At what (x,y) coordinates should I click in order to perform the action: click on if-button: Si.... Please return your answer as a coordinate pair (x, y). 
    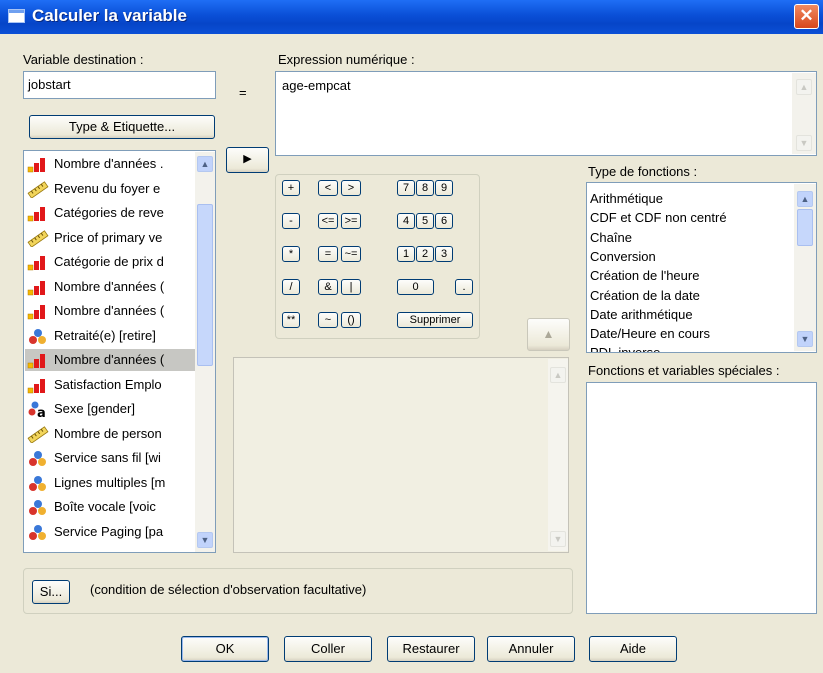
    Looking at the image, I should click on (51, 592).